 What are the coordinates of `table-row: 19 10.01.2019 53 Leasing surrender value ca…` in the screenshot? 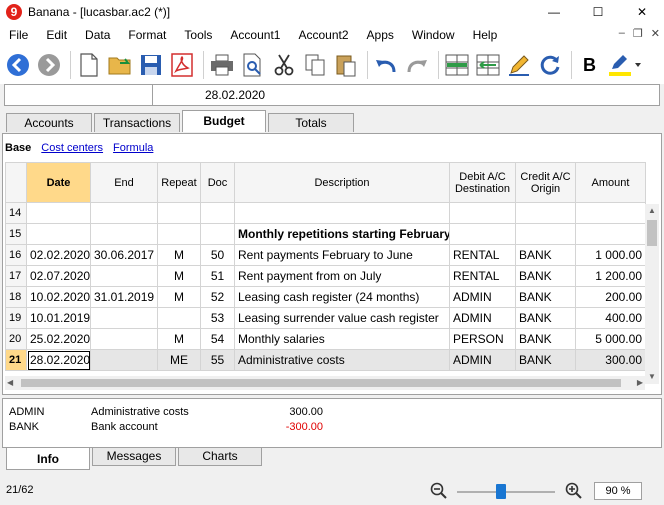 It's located at (325, 318).